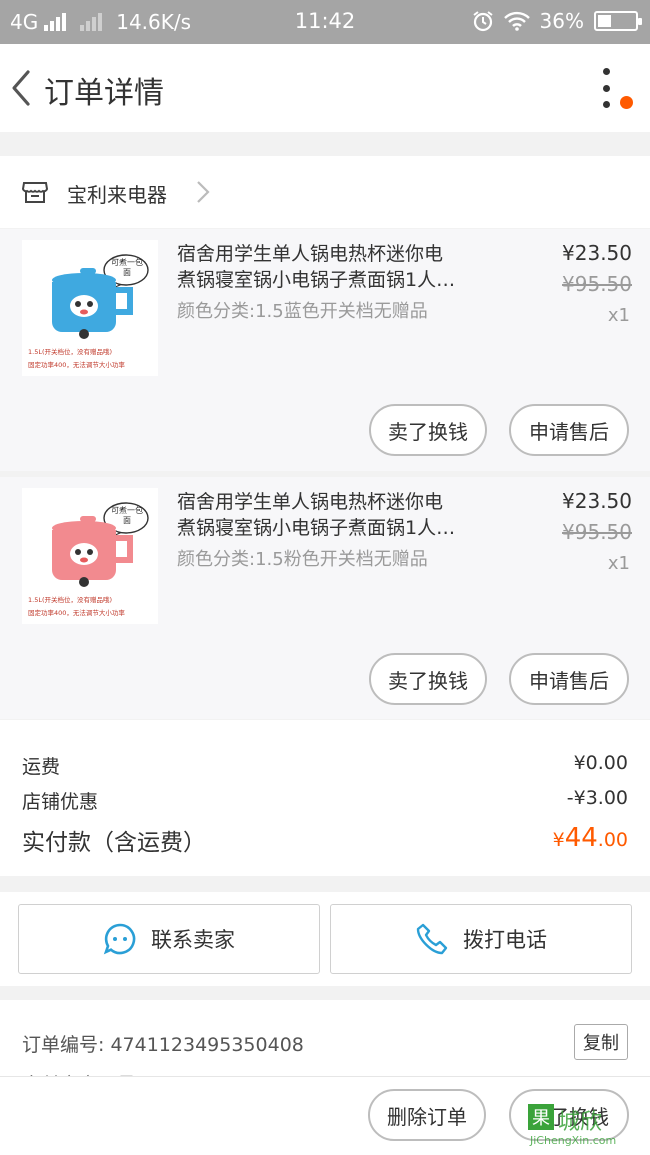 The height and width of the screenshot is (1155, 650). What do you see at coordinates (606, 88) in the screenshot?
I see `more-vertical-icon` at bounding box center [606, 88].